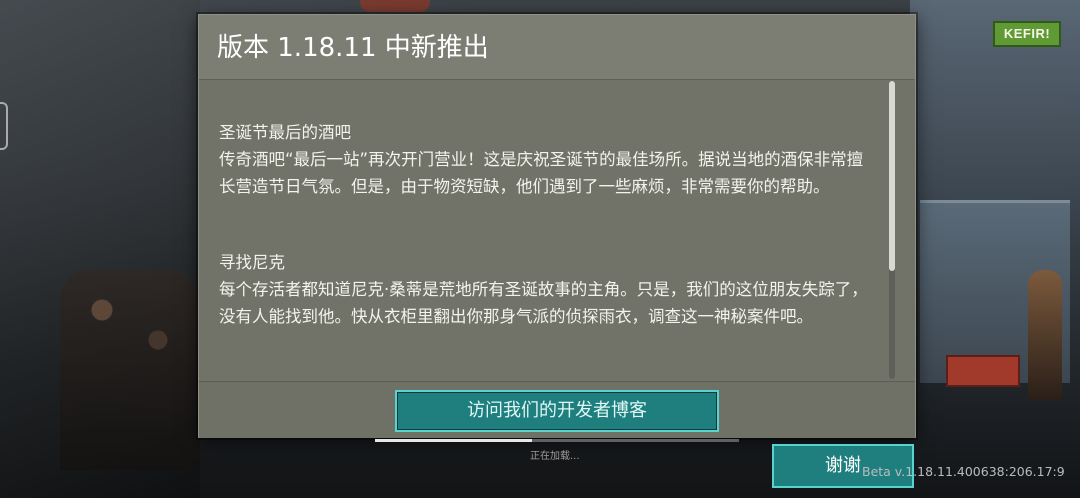 Image resolution: width=1080 pixels, height=498 pixels. What do you see at coordinates (963, 471) in the screenshot?
I see `version-label: Beta v.1.18.11.400638:206.17:9` at bounding box center [963, 471].